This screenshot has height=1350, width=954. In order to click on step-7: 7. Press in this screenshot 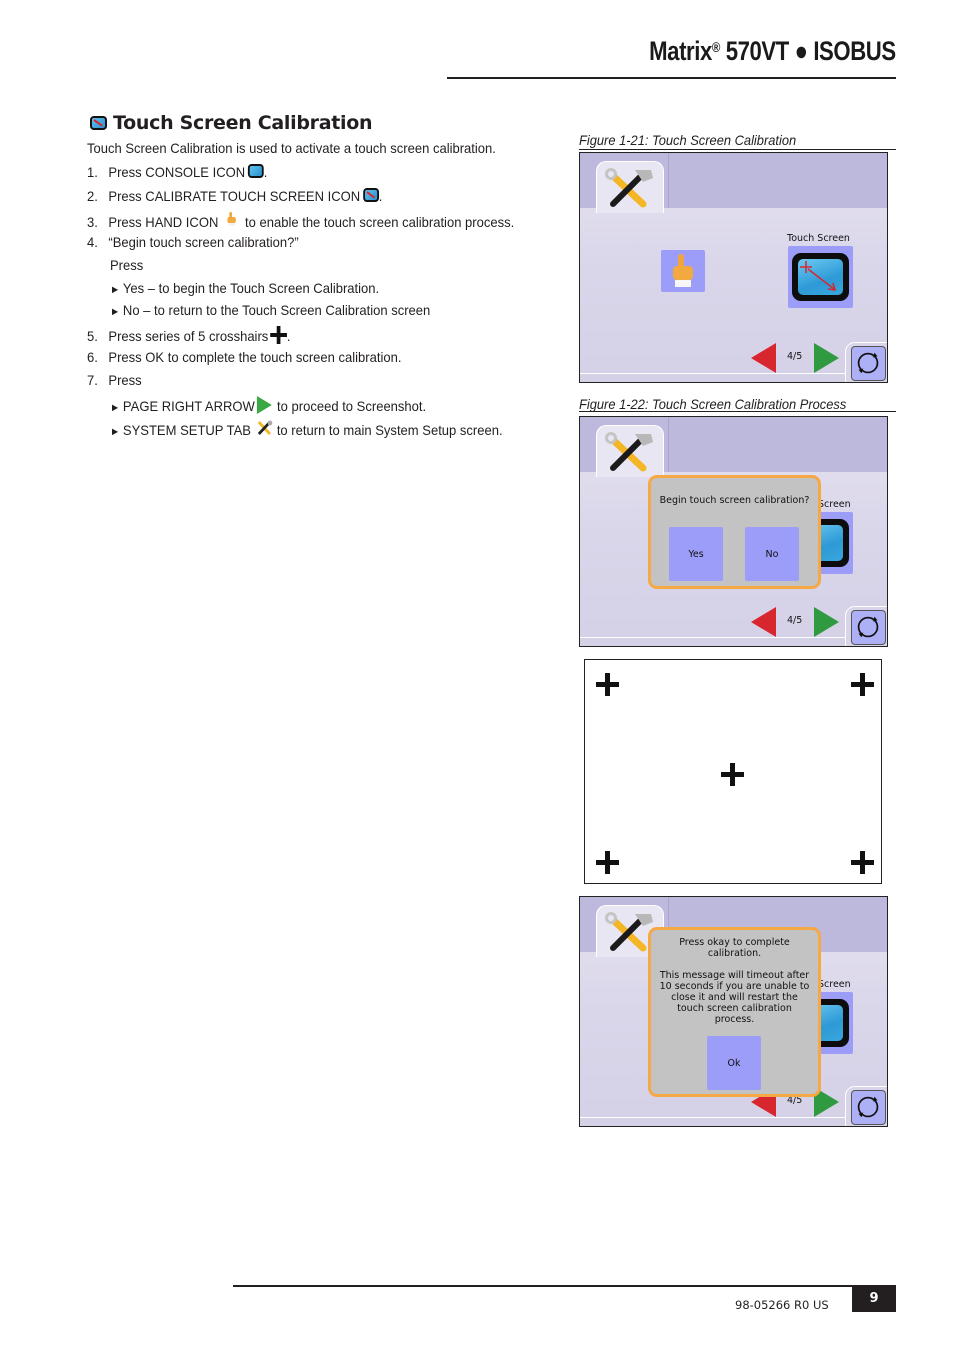, I will do `click(114, 380)`.